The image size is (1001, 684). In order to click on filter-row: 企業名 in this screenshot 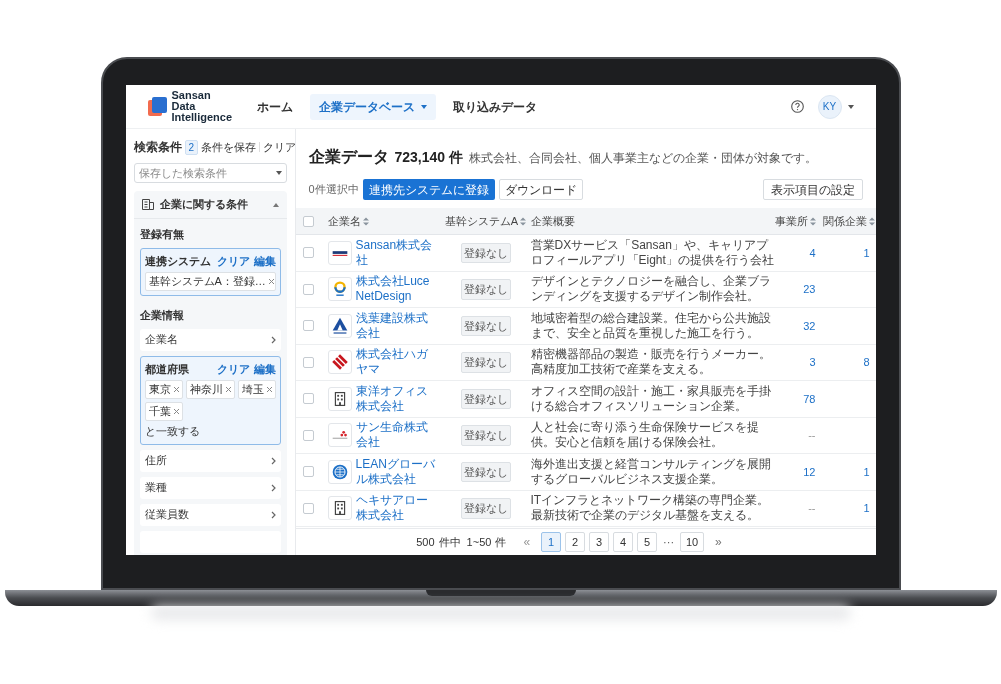, I will do `click(210, 339)`.